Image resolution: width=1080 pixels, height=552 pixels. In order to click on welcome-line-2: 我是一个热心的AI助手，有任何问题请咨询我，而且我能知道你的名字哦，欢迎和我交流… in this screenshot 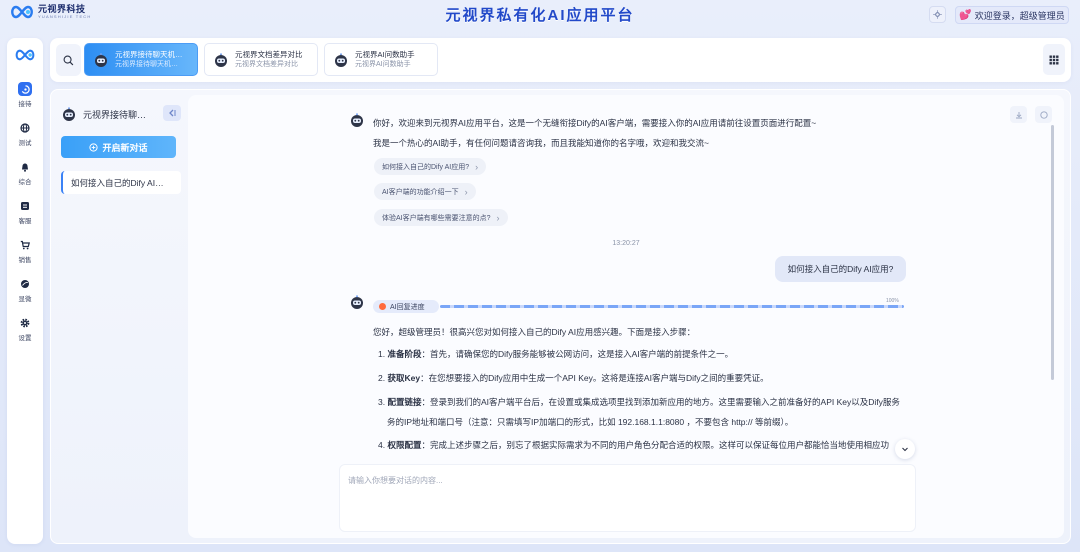, I will do `click(541, 143)`.